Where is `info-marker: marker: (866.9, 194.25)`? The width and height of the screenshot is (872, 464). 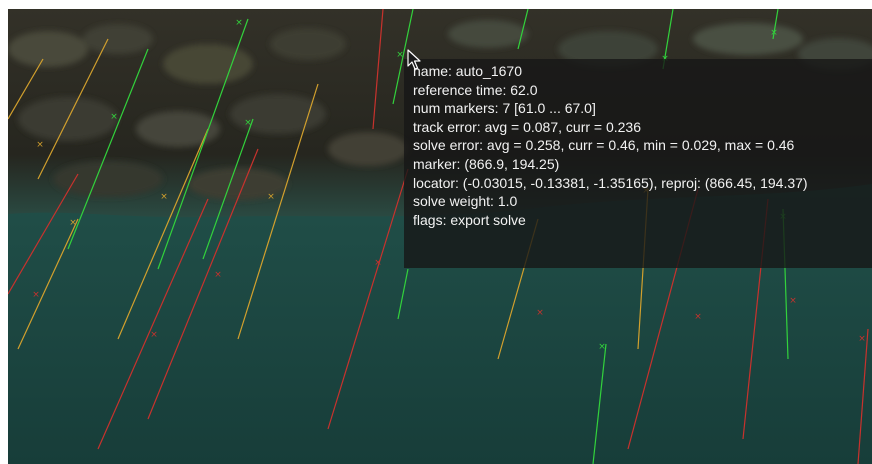
info-marker: marker: (866.9, 194.25) is located at coordinates (486, 163).